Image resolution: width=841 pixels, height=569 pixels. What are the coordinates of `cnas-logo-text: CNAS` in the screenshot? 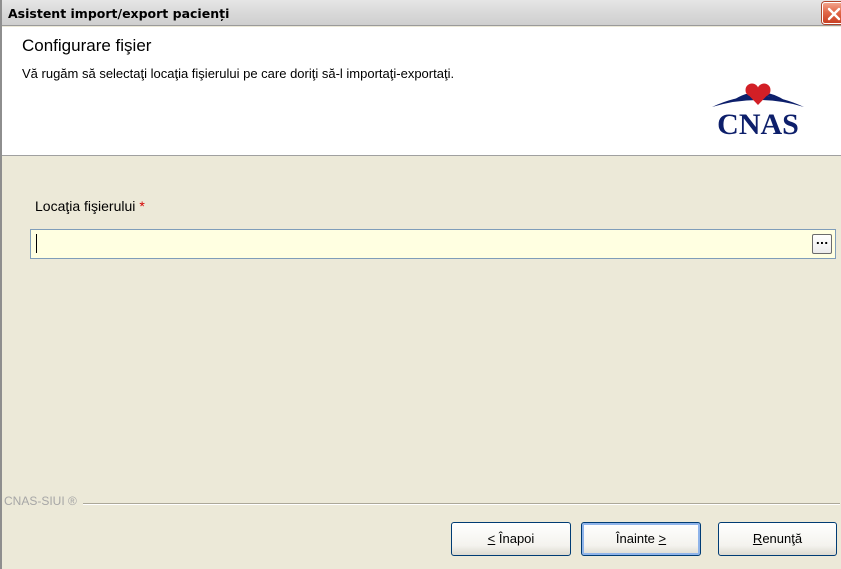 It's located at (758, 123).